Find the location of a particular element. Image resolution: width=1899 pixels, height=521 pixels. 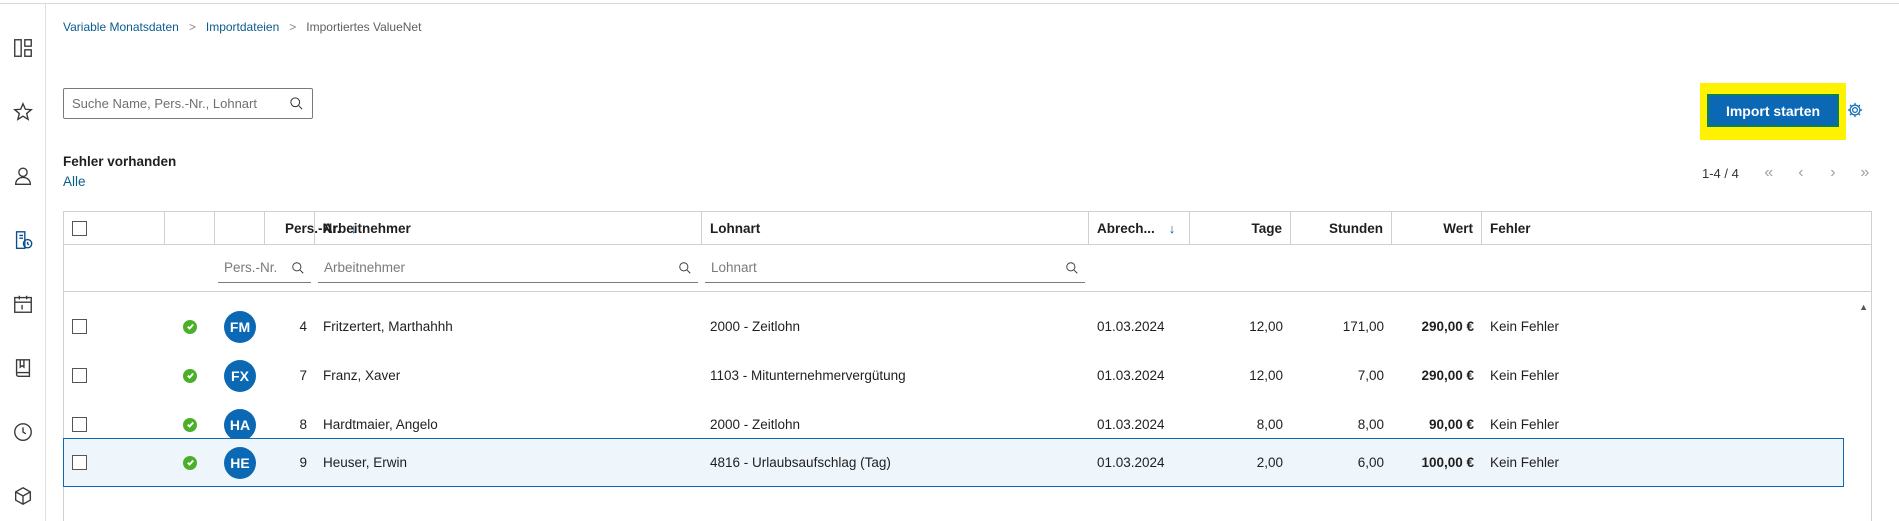

avatar: FM is located at coordinates (240, 326).